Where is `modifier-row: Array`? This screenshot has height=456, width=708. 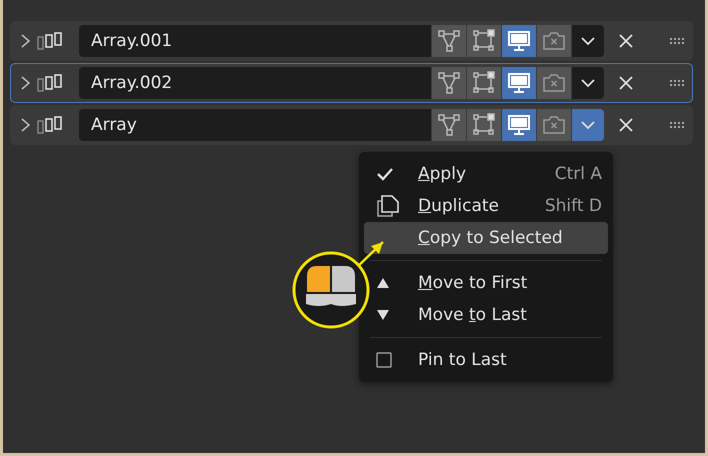 modifier-row: Array is located at coordinates (351, 125).